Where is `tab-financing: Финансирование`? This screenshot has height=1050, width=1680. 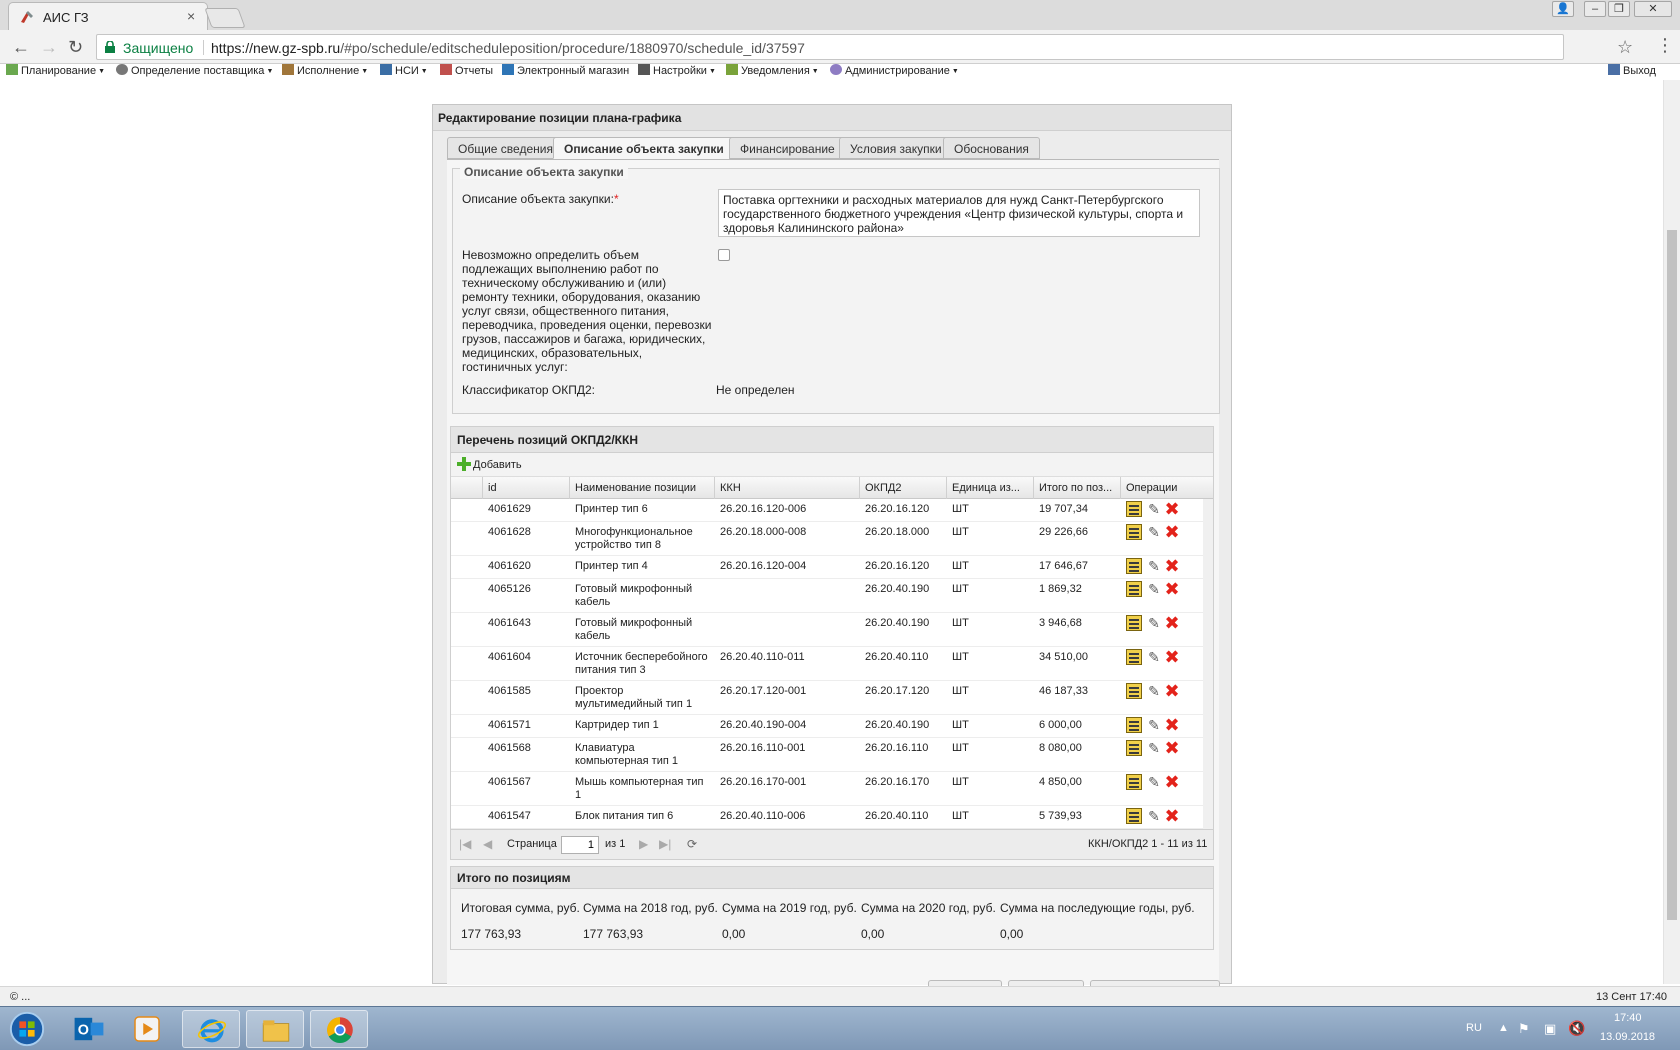
tab-financing: Финансирование is located at coordinates (787, 148).